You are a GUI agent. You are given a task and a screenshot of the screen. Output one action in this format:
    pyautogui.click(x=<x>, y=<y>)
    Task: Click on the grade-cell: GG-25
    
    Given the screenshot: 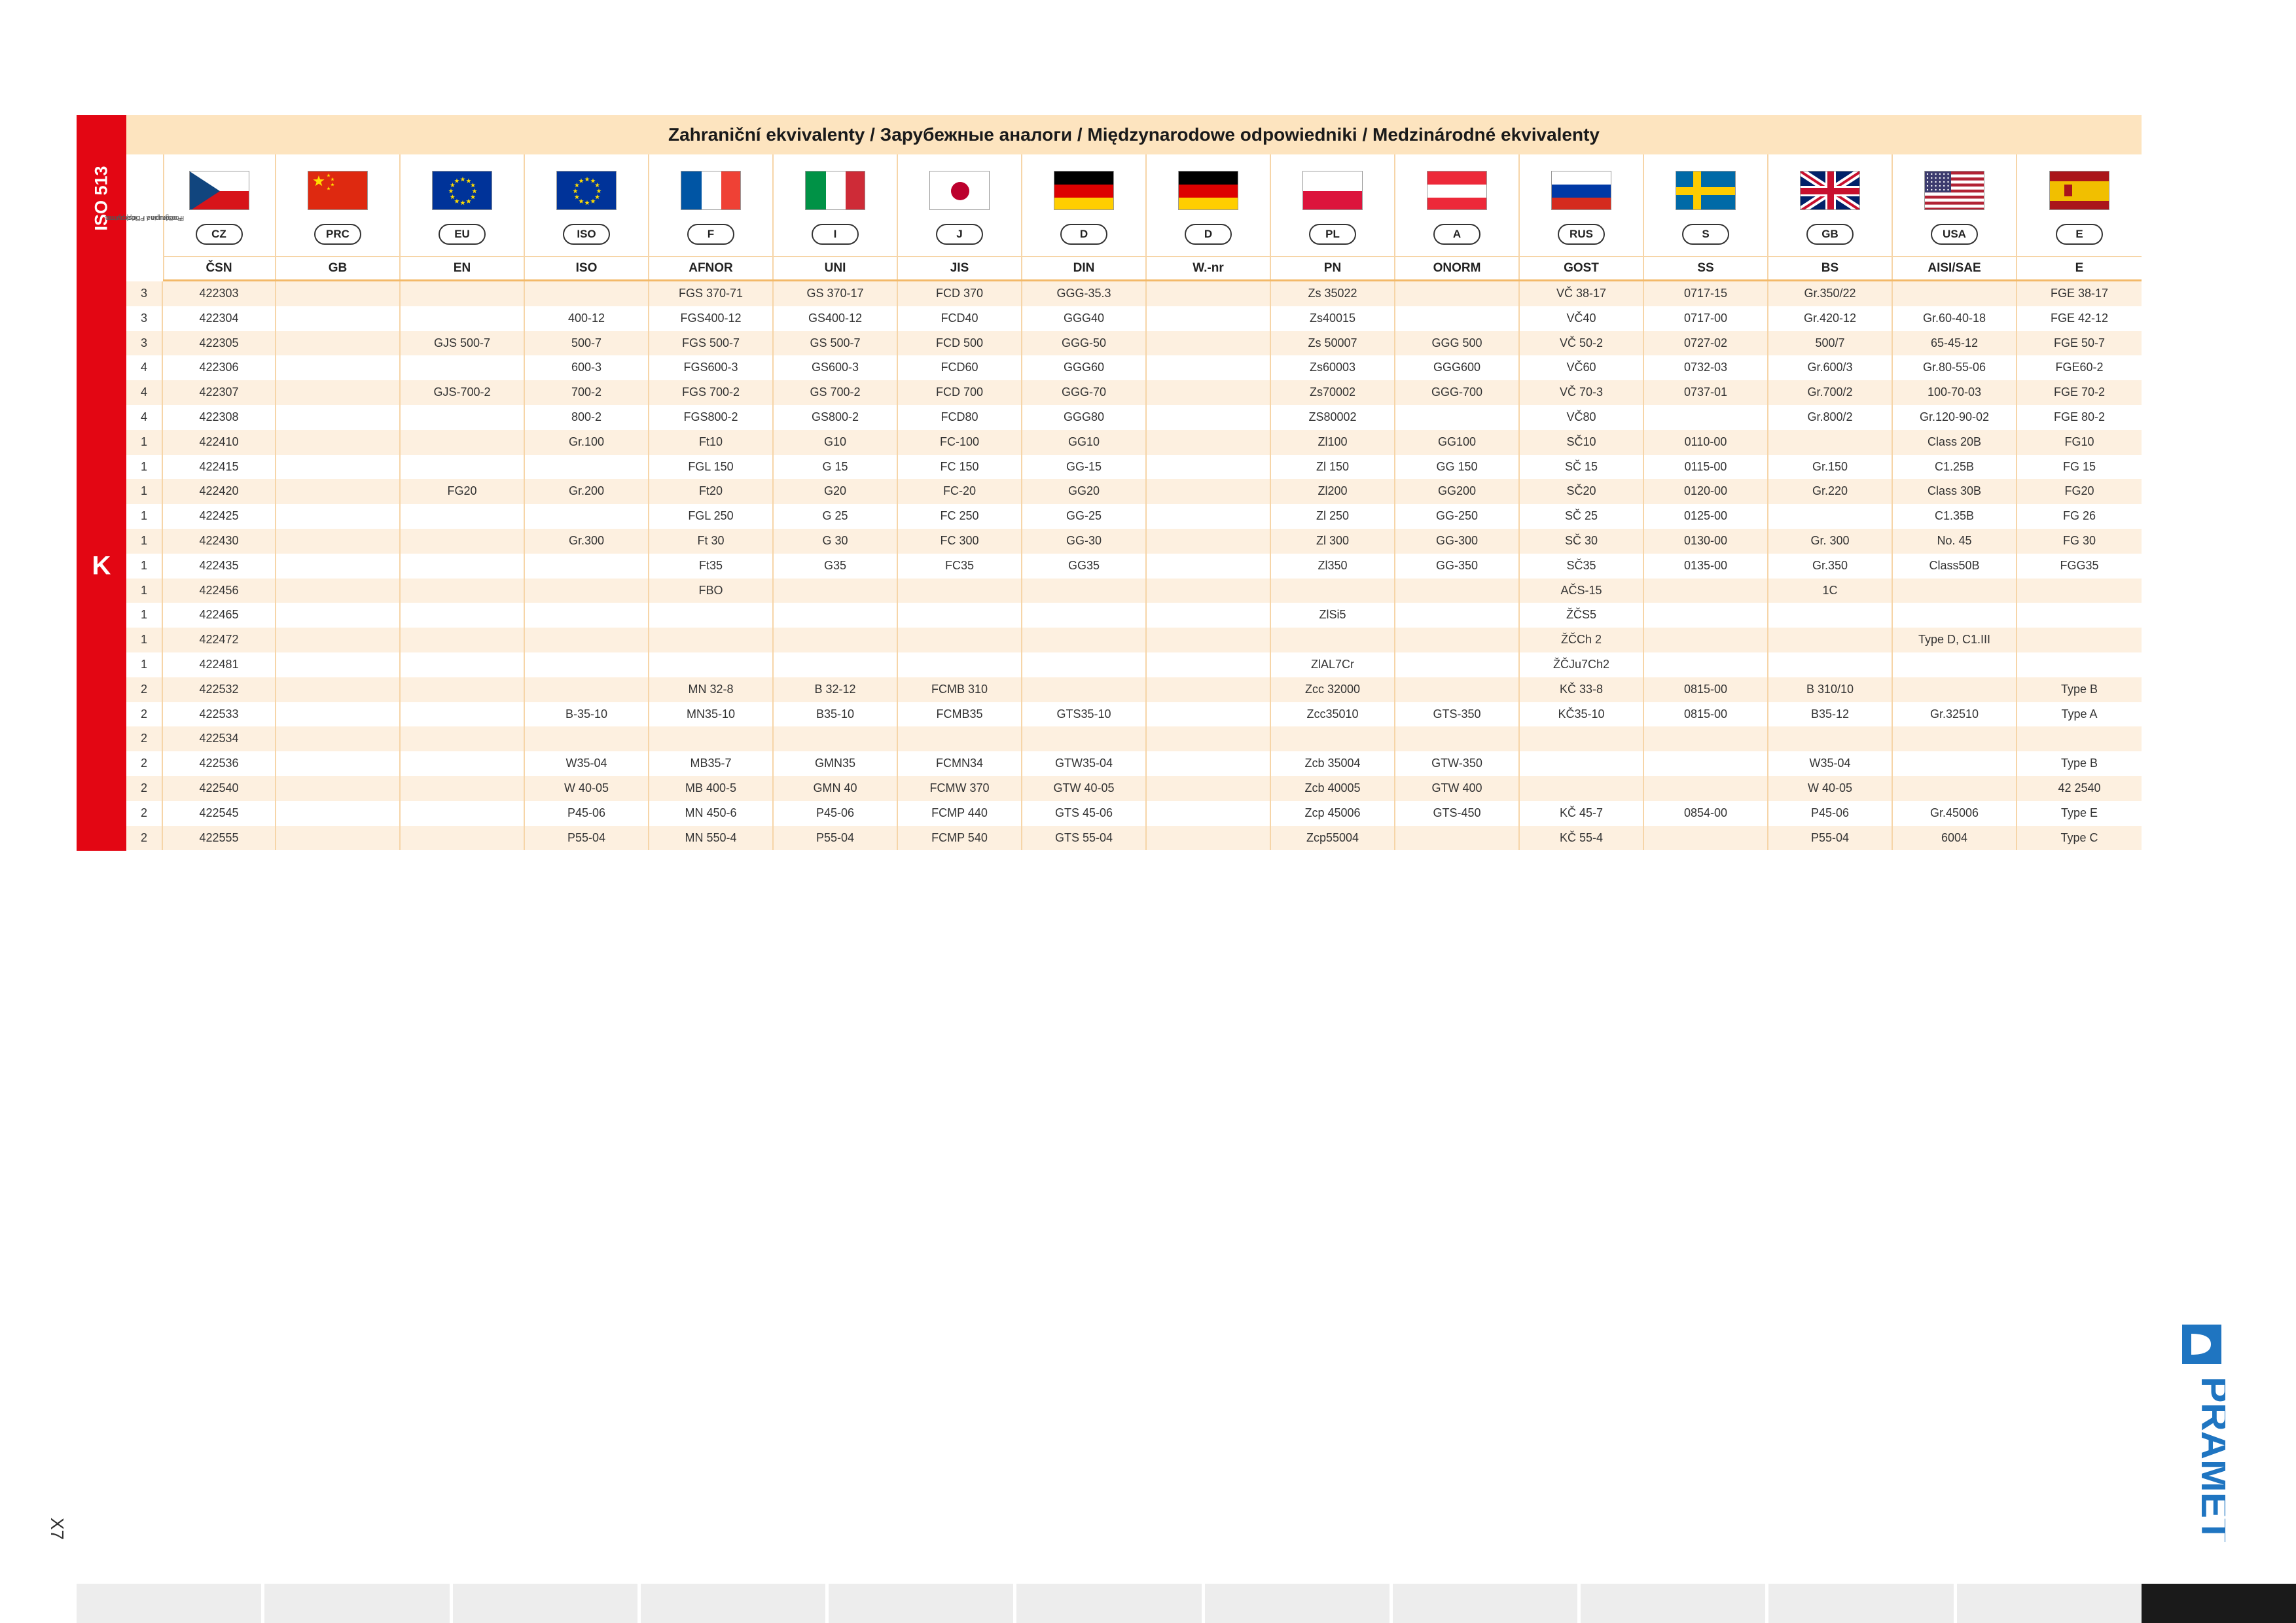 What is the action you would take?
    pyautogui.click(x=1084, y=516)
    